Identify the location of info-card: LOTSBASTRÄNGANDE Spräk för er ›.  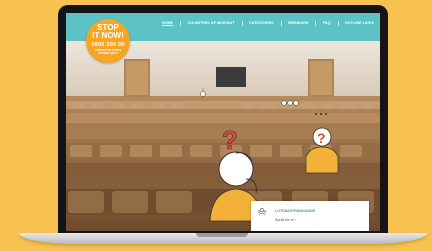
(310, 216).